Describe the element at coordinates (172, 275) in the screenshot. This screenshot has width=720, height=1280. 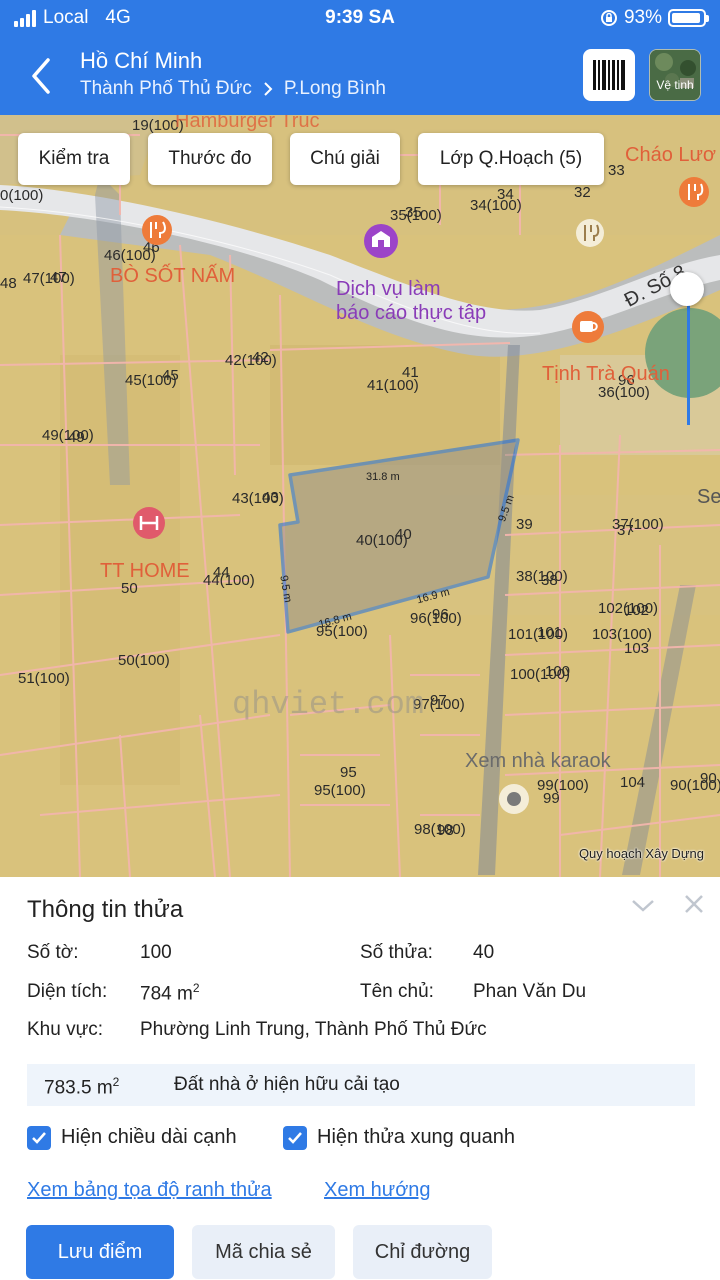
I see `poi-label-bo-sot-nam: BÒ SỐT NẤM` at that location.